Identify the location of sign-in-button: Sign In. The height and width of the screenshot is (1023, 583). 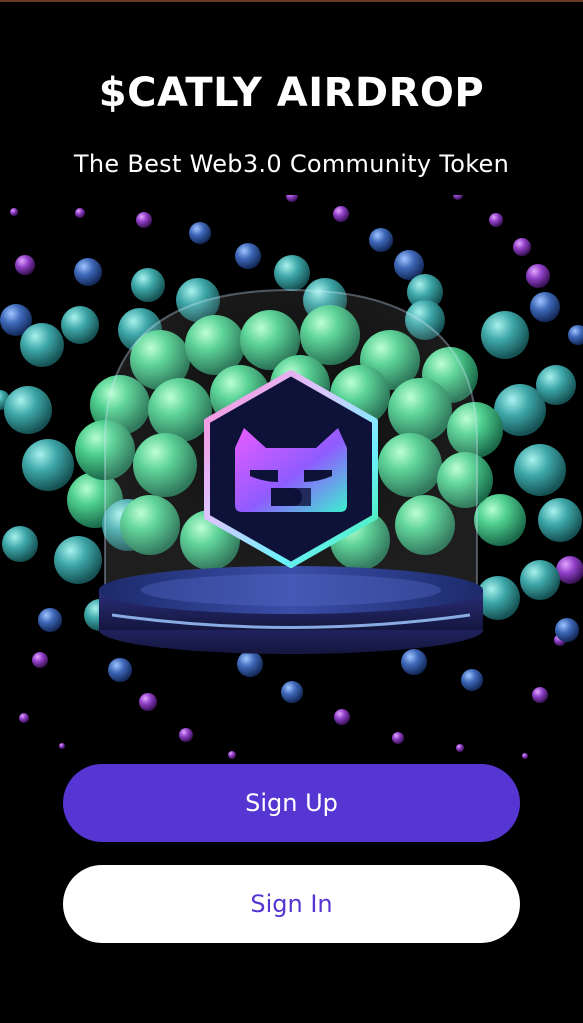
(291, 904).